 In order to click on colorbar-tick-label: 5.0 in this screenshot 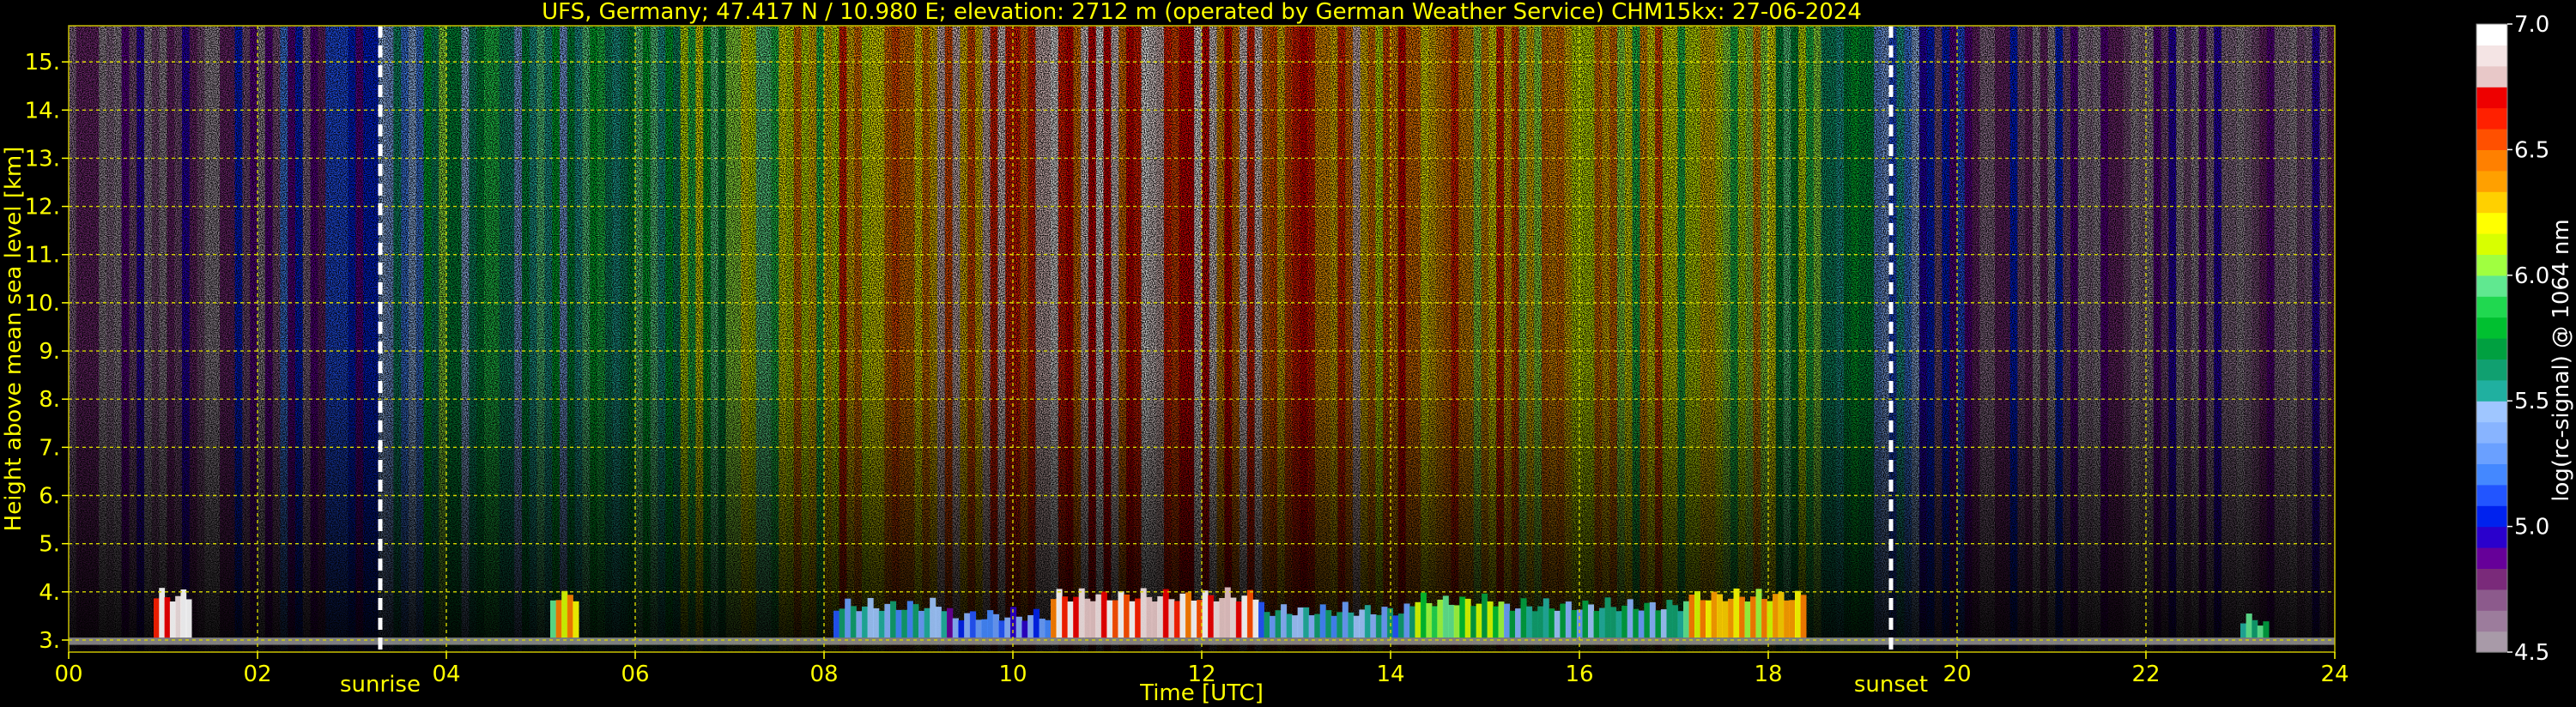, I will do `click(2531, 528)`.